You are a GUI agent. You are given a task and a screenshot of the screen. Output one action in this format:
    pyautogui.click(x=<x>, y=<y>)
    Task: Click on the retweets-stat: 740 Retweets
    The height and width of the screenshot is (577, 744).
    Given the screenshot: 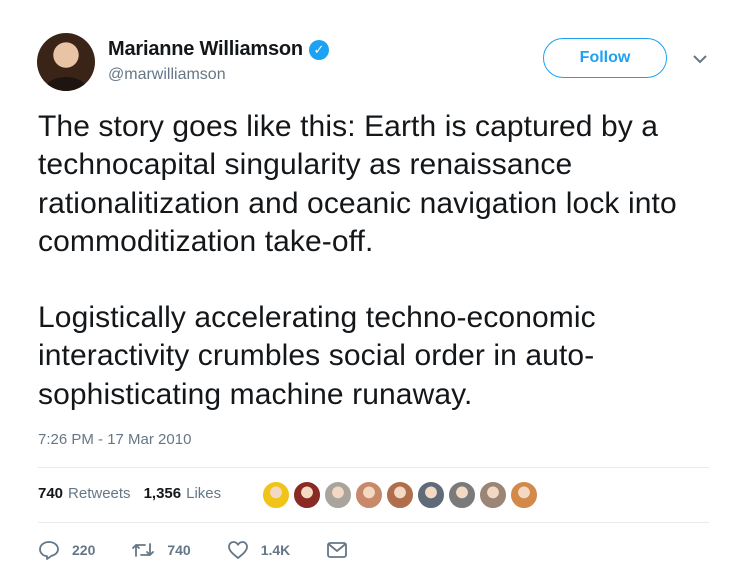 What is the action you would take?
    pyautogui.click(x=84, y=493)
    